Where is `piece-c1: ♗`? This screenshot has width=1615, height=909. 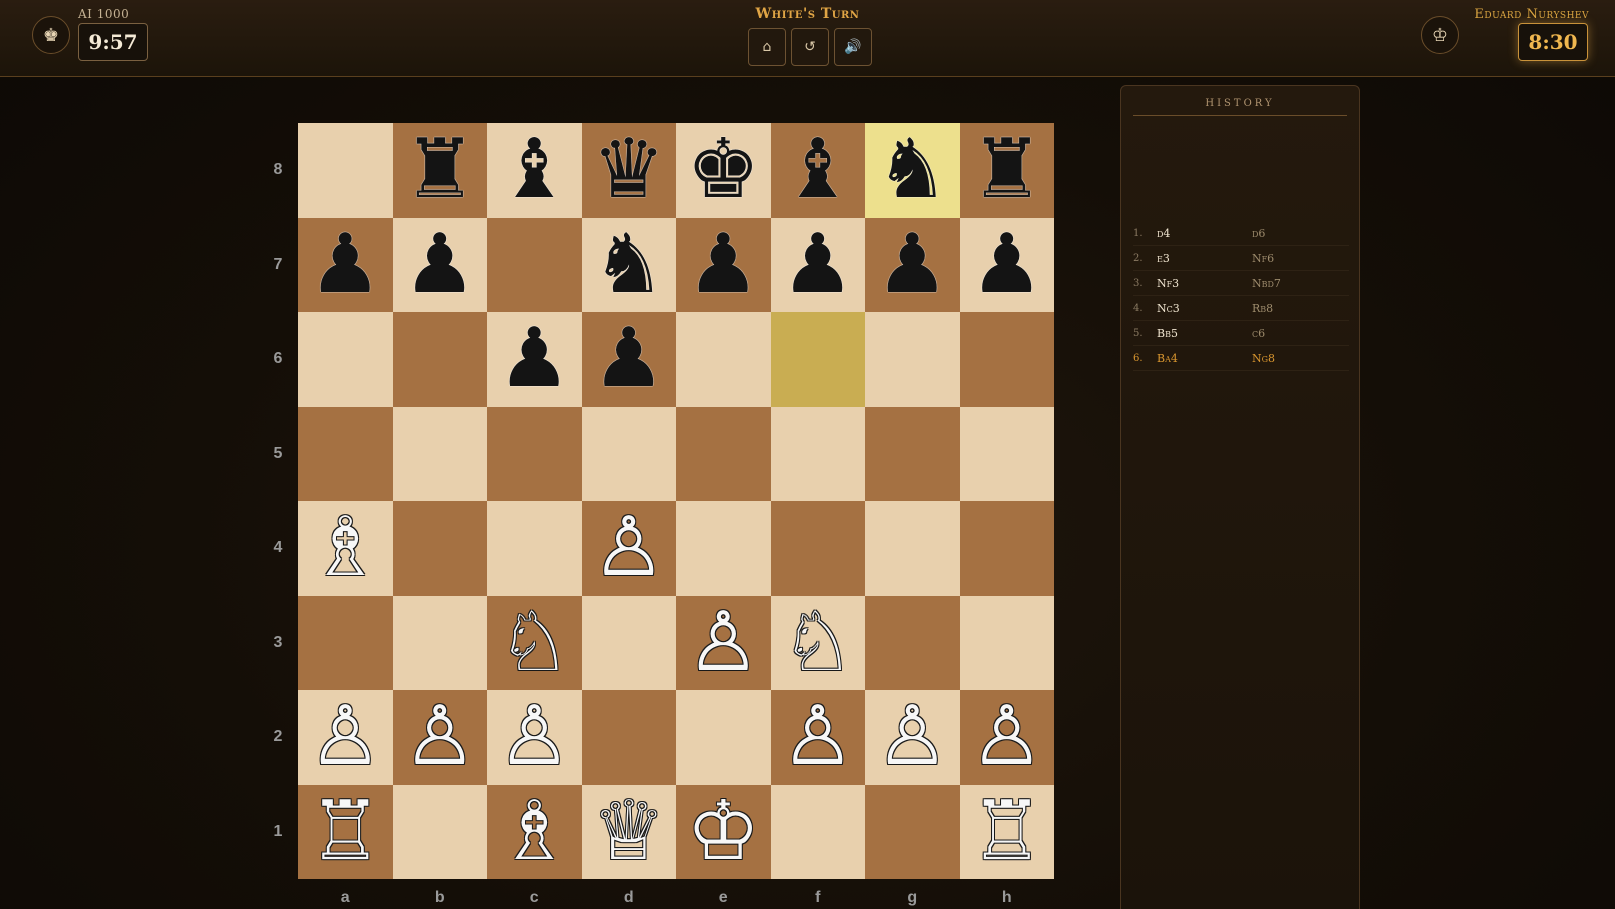 piece-c1: ♗ is located at coordinates (534, 831).